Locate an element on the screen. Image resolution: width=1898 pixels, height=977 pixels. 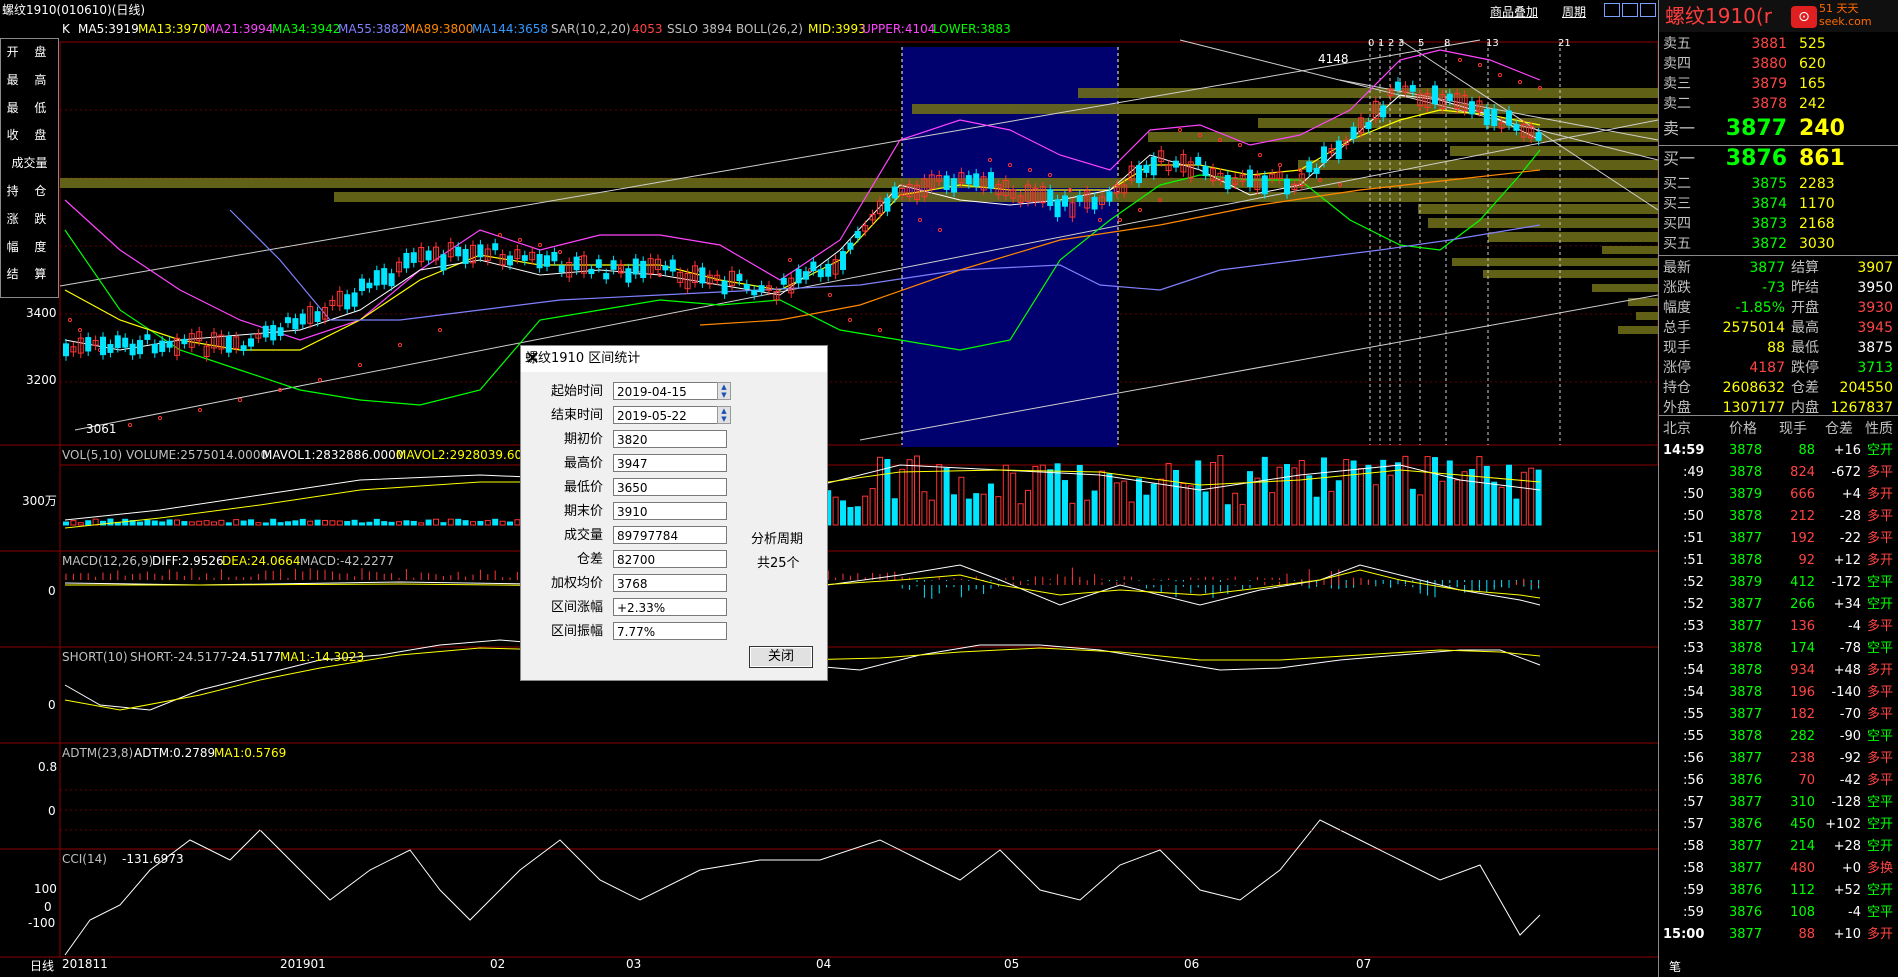
tick-volume: 238 is located at coordinates (1802, 758).